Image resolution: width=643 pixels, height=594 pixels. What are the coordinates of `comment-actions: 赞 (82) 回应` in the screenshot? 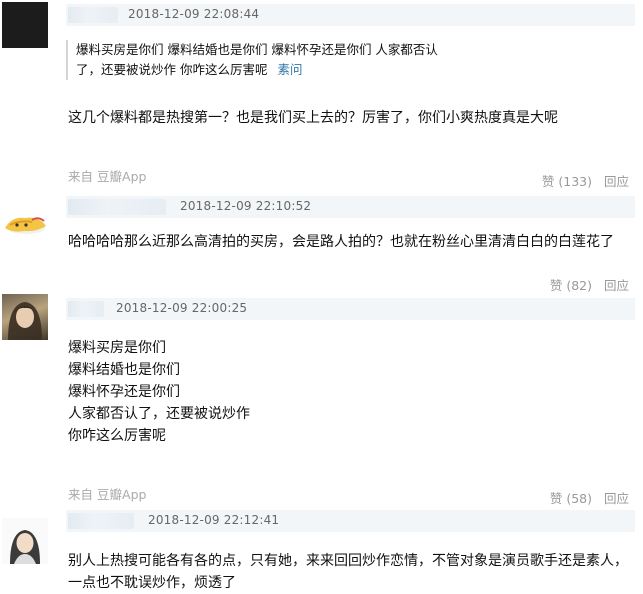 It's located at (589, 284).